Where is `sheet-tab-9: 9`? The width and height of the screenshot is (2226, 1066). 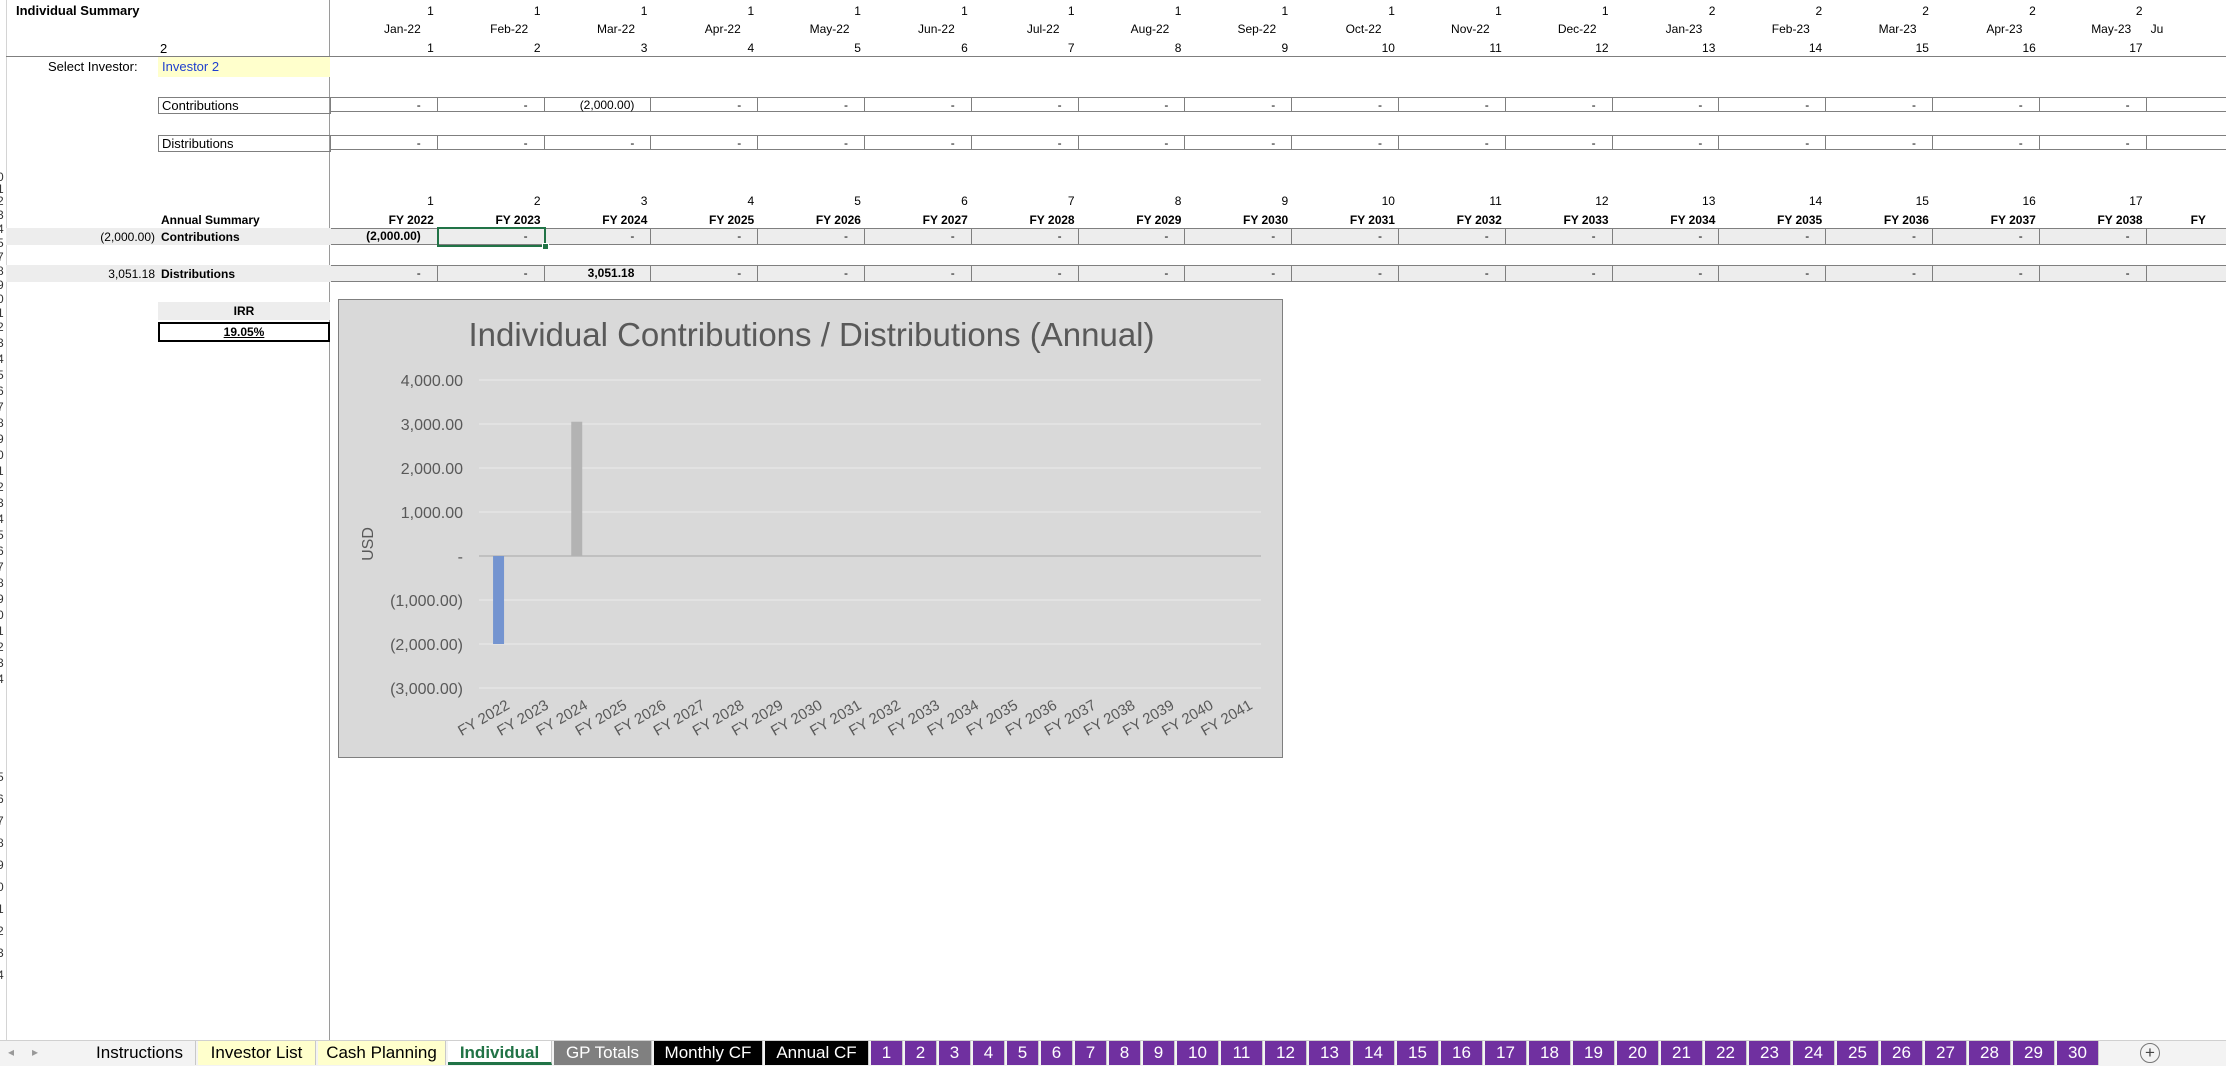
sheet-tab-9: 9 is located at coordinates (1159, 1053).